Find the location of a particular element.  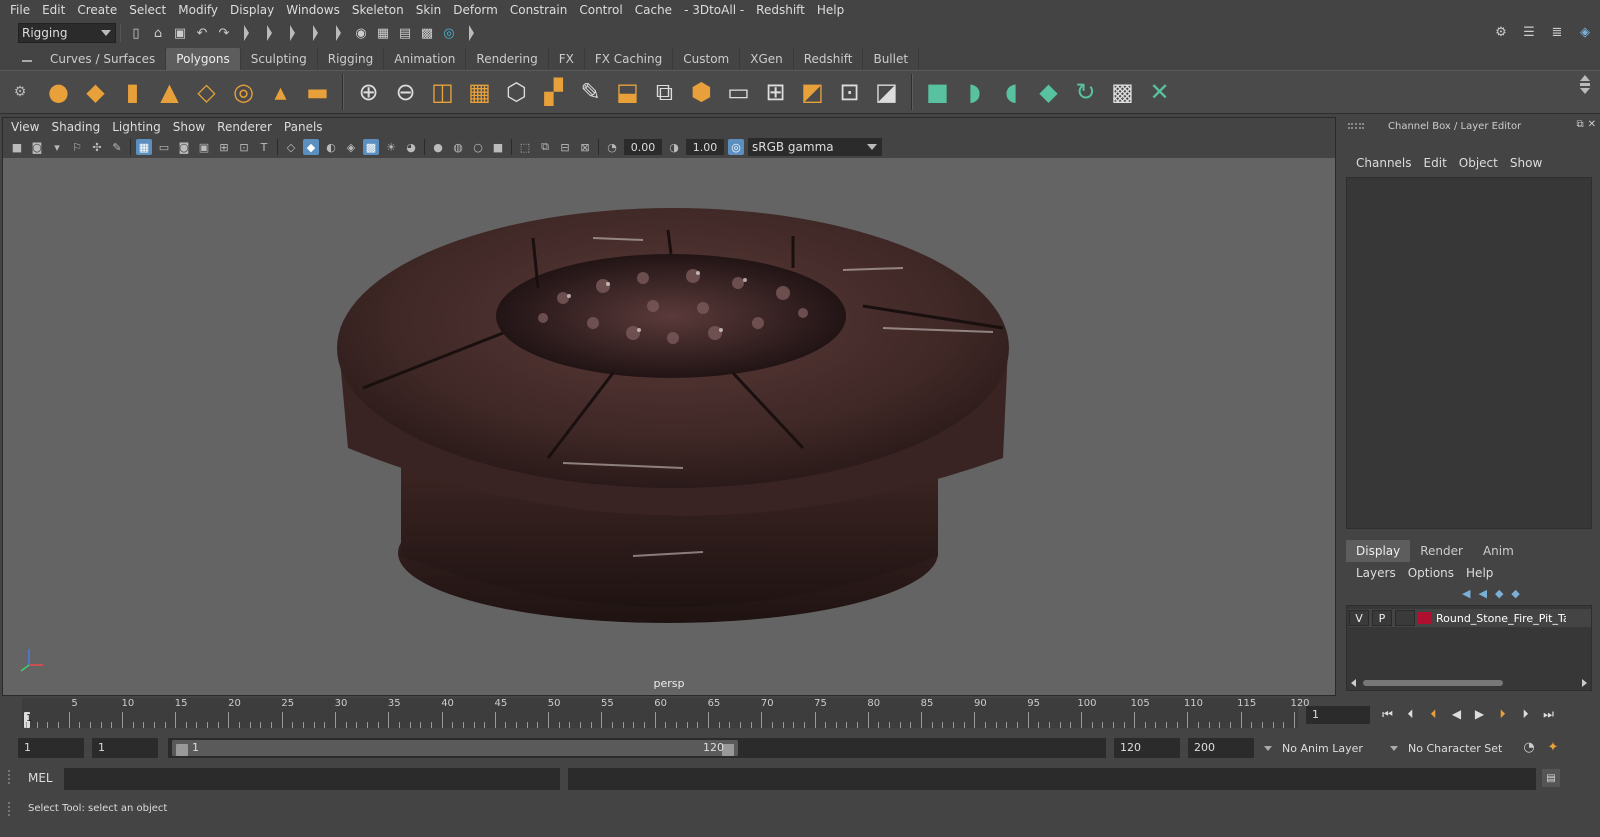

bevel-icon: ⧉ is located at coordinates (665, 92).